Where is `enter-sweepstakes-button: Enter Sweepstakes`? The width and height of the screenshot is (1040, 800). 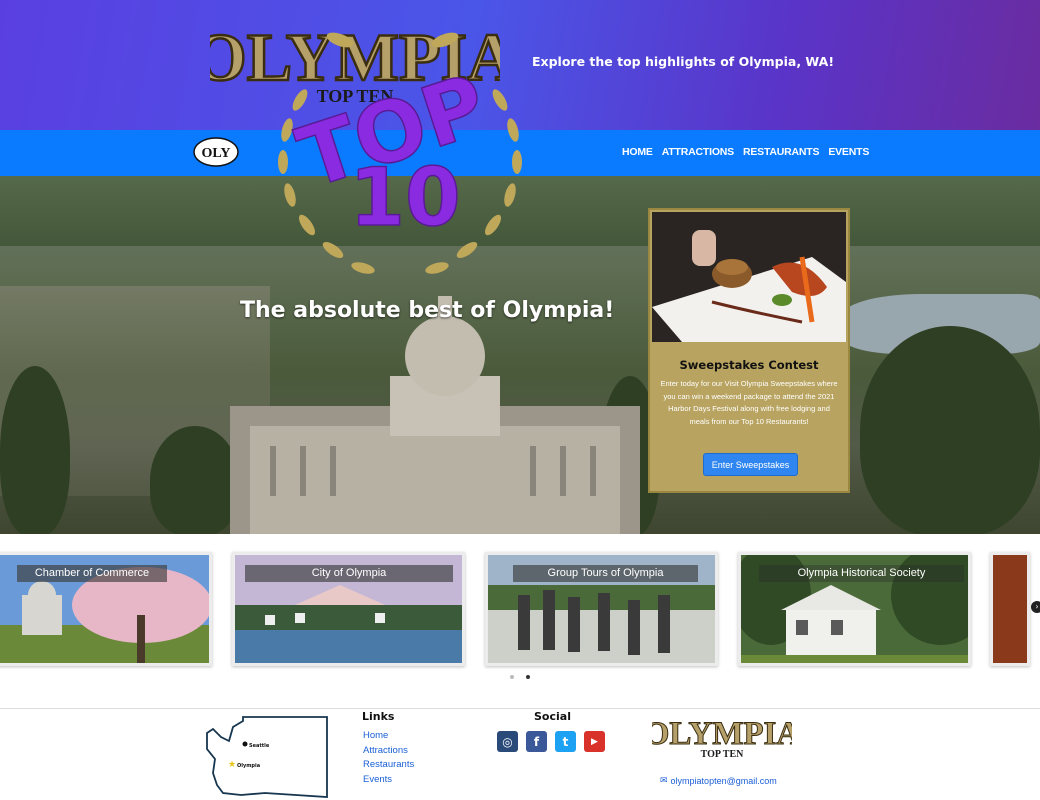 enter-sweepstakes-button: Enter Sweepstakes is located at coordinates (750, 464).